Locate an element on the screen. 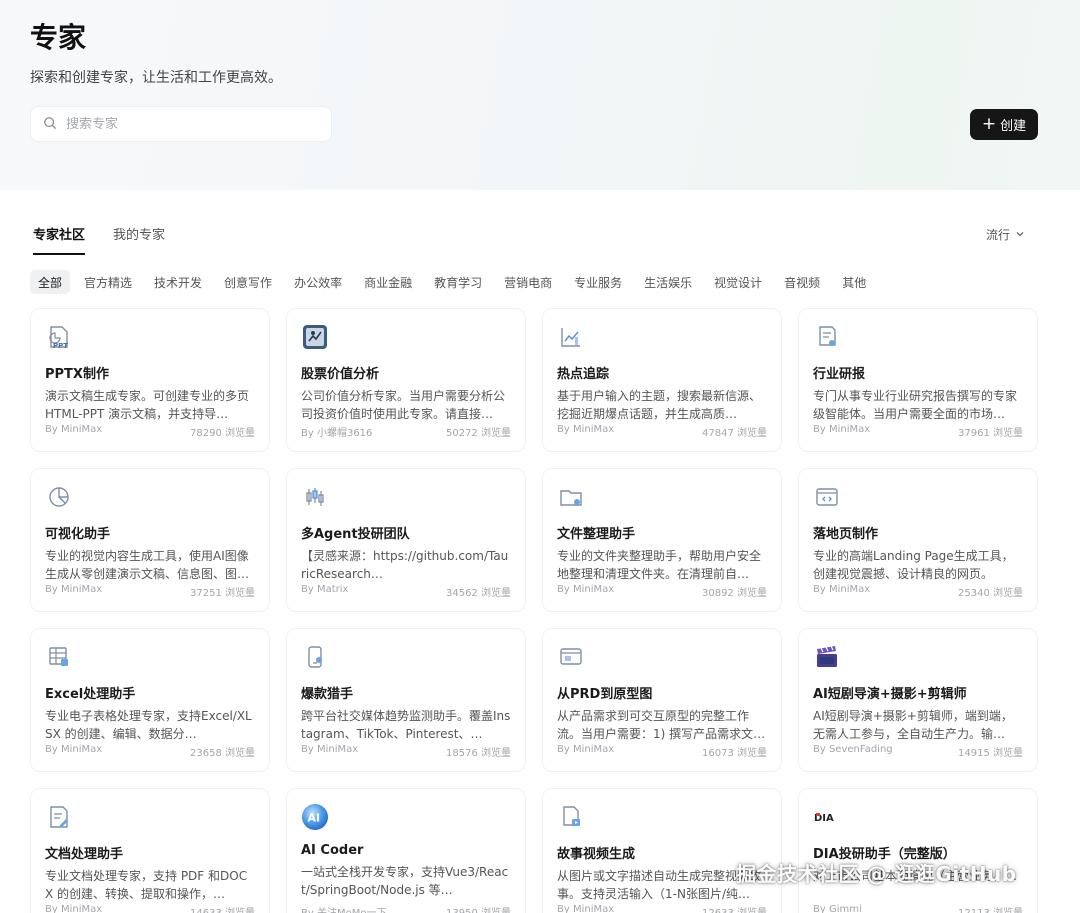 This screenshot has width=1080, height=913. card-title: AI短剧导演+摄影+剪辑师 is located at coordinates (890, 694).